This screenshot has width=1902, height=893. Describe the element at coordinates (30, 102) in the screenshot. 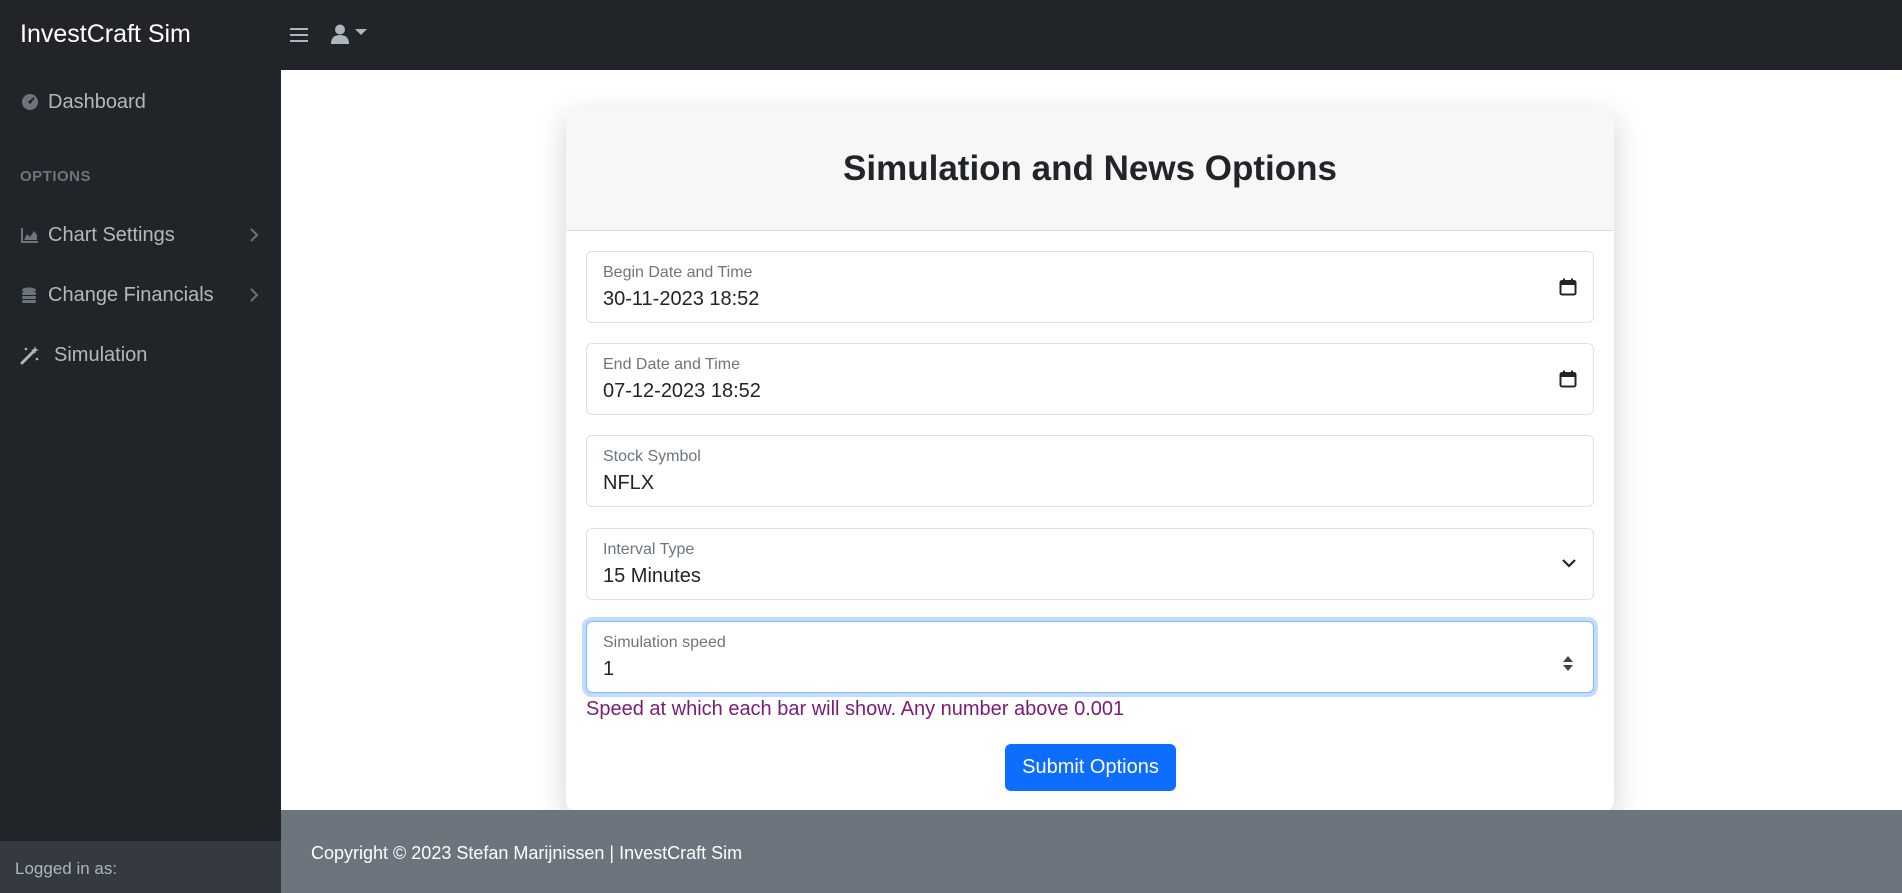

I see `dashboard-gauge-icon` at that location.